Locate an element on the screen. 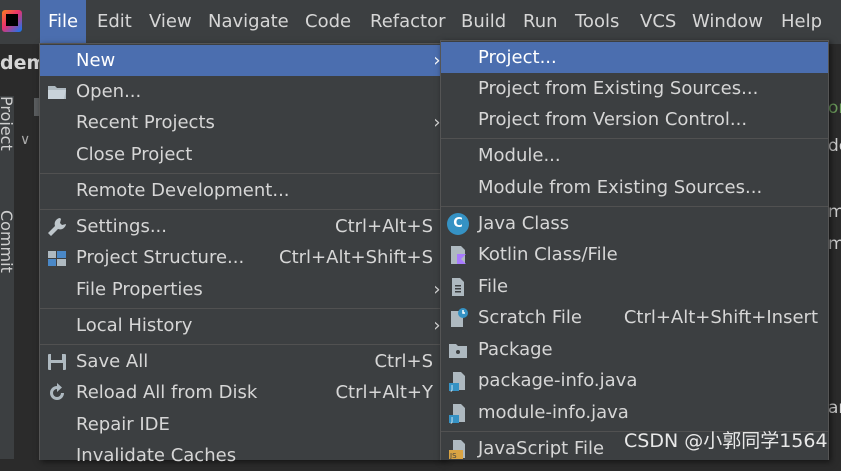  menu-item-kotlin-file: Kotlin Class/File is located at coordinates (634, 254).